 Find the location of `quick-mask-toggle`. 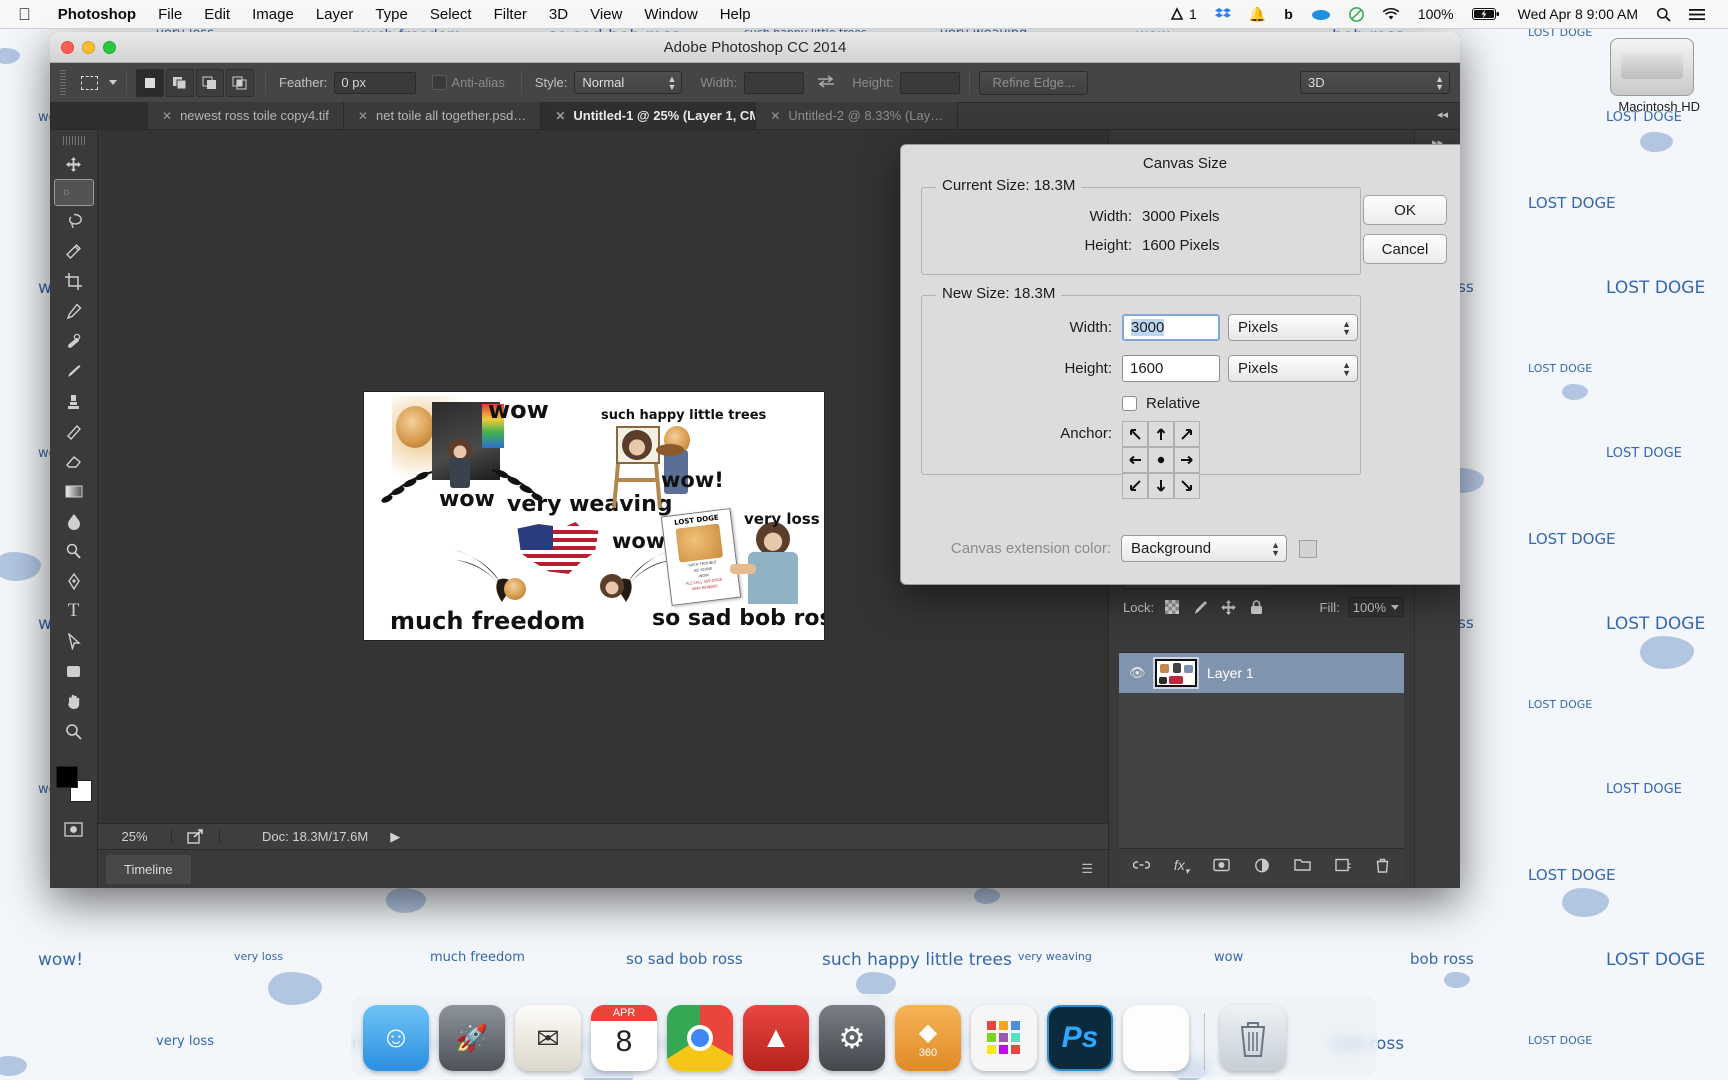

quick-mask-toggle is located at coordinates (74, 829).